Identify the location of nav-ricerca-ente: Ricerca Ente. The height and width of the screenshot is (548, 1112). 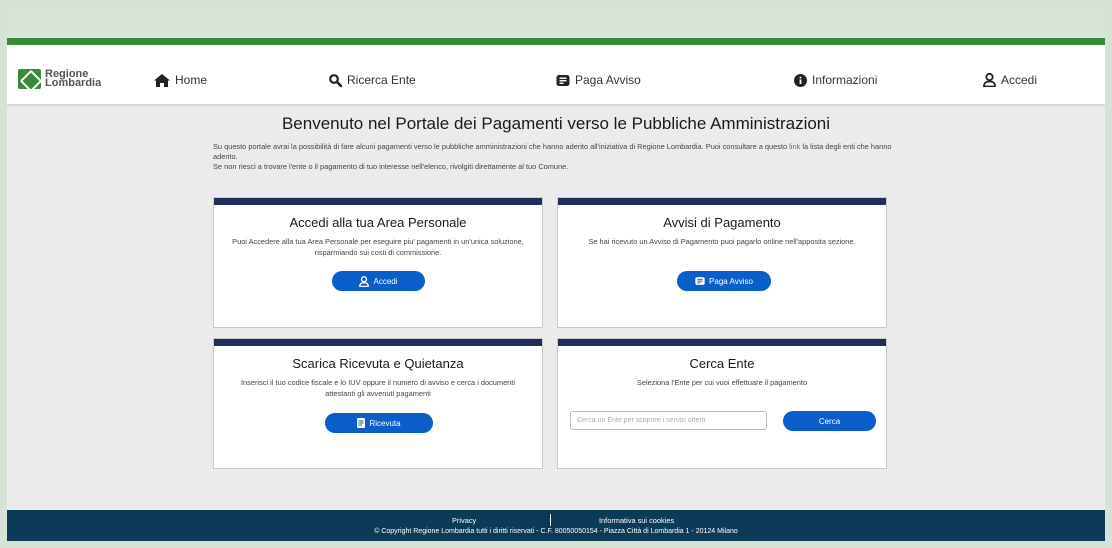
(372, 80).